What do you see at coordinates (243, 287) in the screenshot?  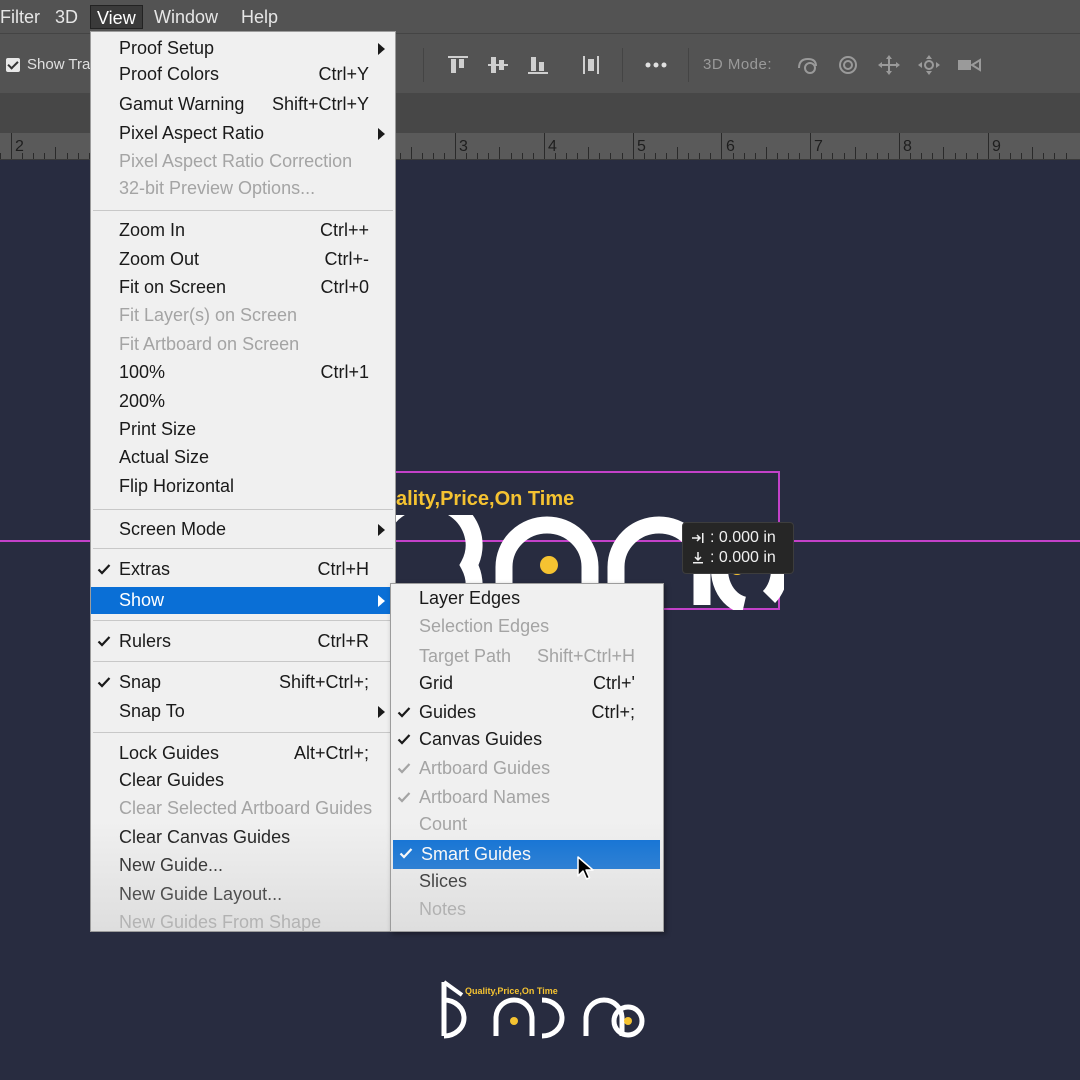 I see `view-menu-item-fit-on-screen: Fit on Screen Ctrl+0` at bounding box center [243, 287].